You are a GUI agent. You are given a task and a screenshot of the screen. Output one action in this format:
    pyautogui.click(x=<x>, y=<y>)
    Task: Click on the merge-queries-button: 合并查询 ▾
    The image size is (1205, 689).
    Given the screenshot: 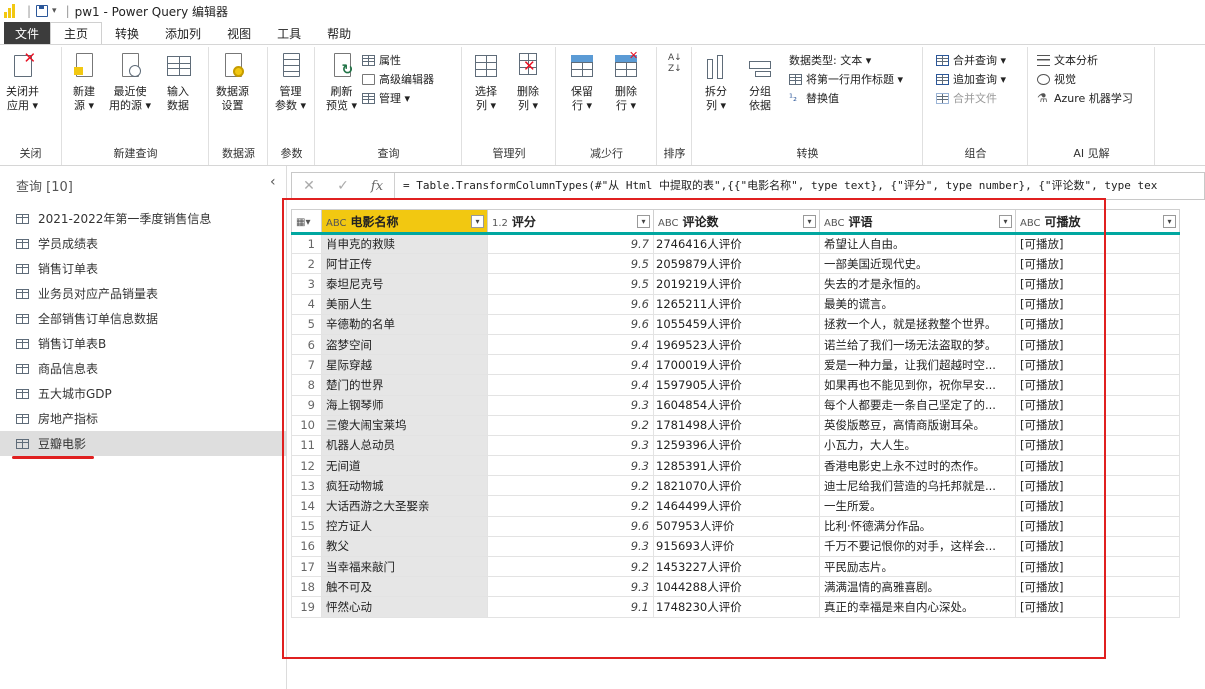 What is the action you would take?
    pyautogui.click(x=971, y=60)
    